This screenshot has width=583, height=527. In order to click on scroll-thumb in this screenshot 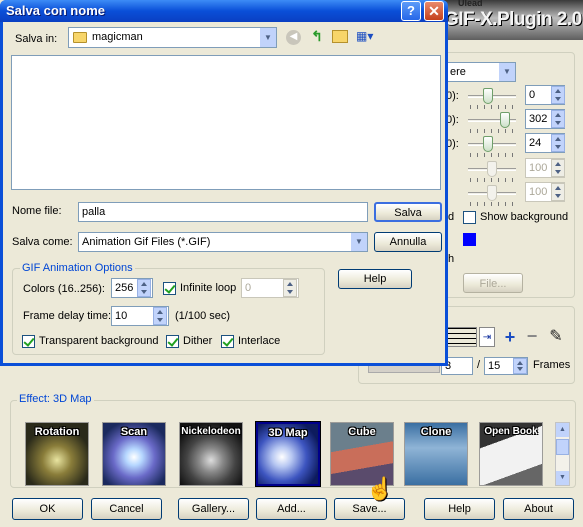, I will do `click(562, 447)`.